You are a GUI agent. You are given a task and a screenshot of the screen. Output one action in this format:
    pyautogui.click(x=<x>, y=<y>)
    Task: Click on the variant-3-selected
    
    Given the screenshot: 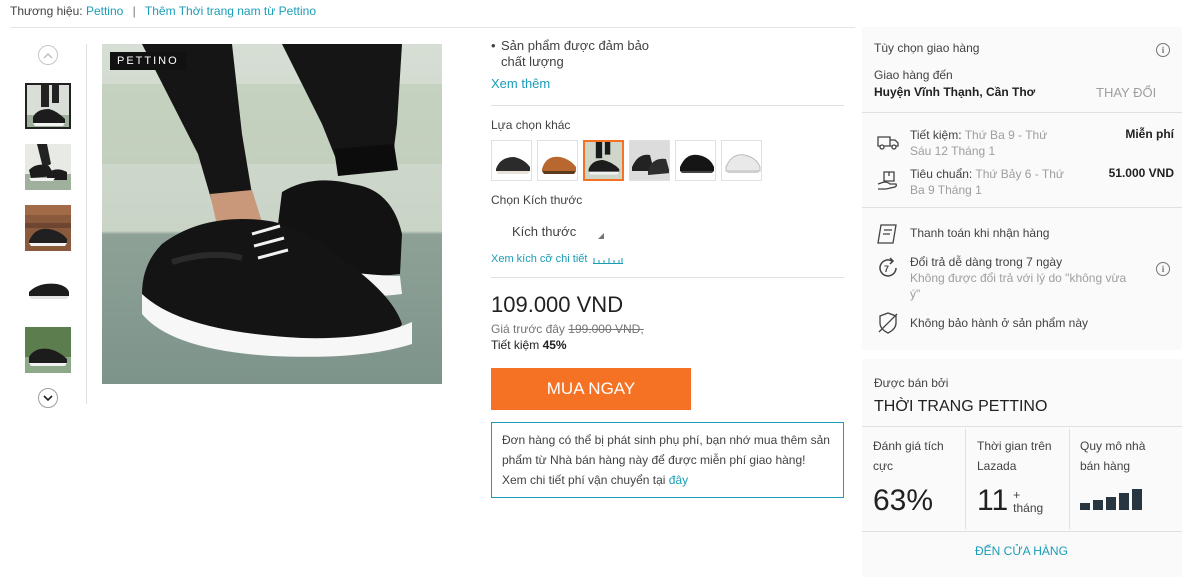 What is the action you would take?
    pyautogui.click(x=603, y=160)
    